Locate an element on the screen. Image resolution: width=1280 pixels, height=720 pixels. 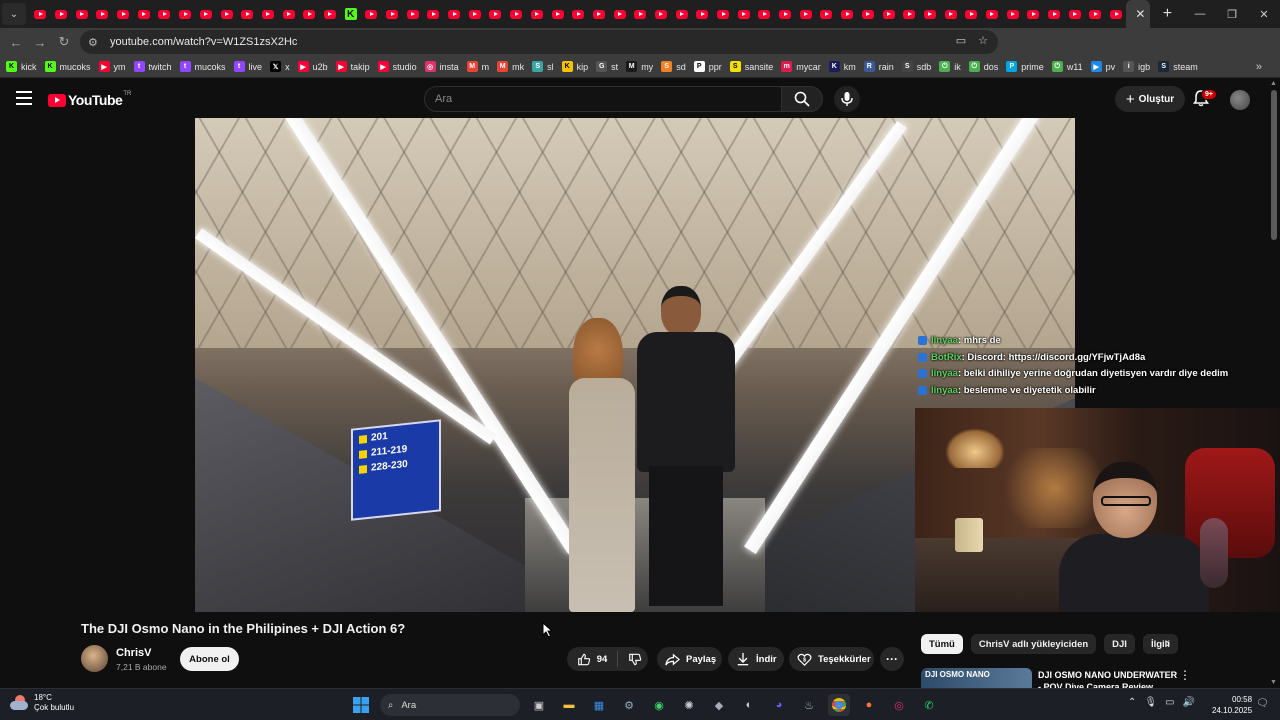
windows-start-icon is located at coordinates (361, 705).